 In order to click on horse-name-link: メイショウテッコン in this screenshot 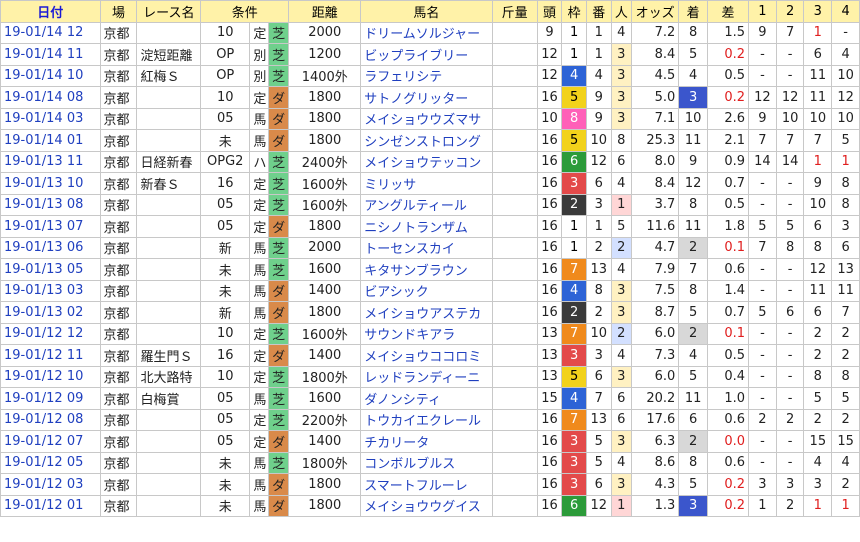, I will do `click(426, 161)`.